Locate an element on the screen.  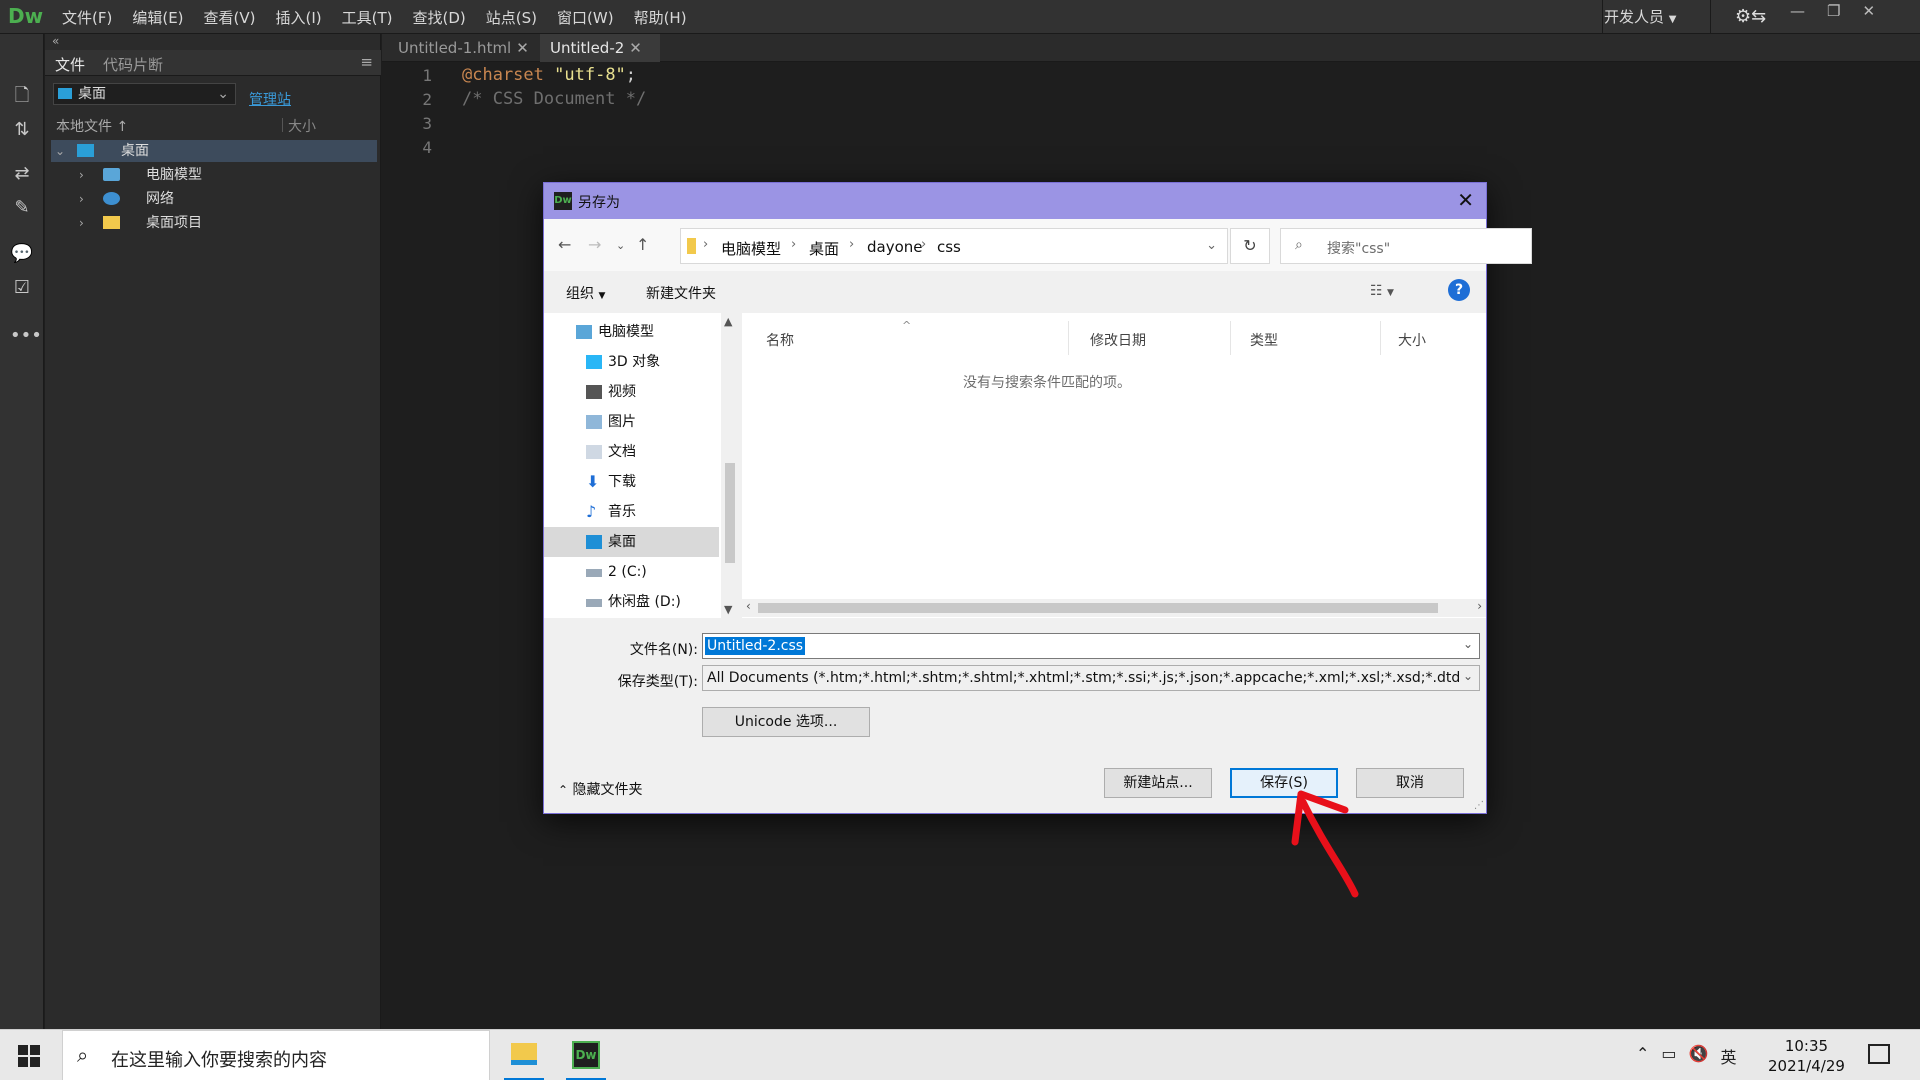
tab-untitled-2: Untitled-2 ✕ is located at coordinates (600, 48).